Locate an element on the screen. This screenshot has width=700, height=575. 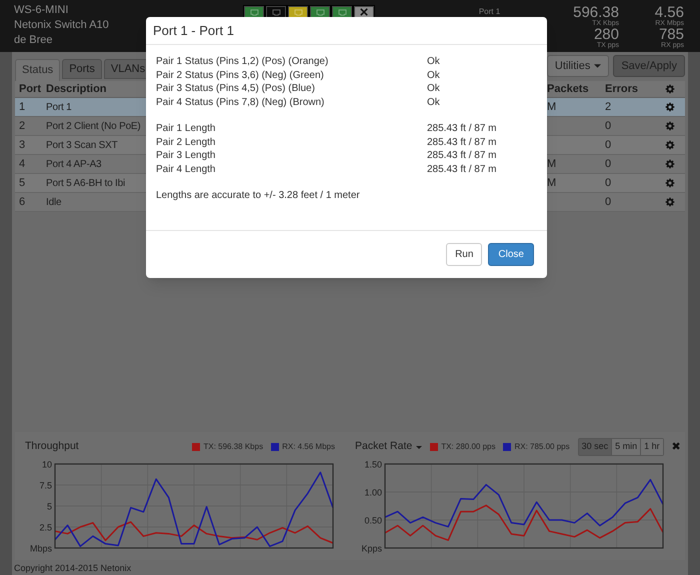
table-cell-text: Port 3 Scan SXT is located at coordinates (82, 145).